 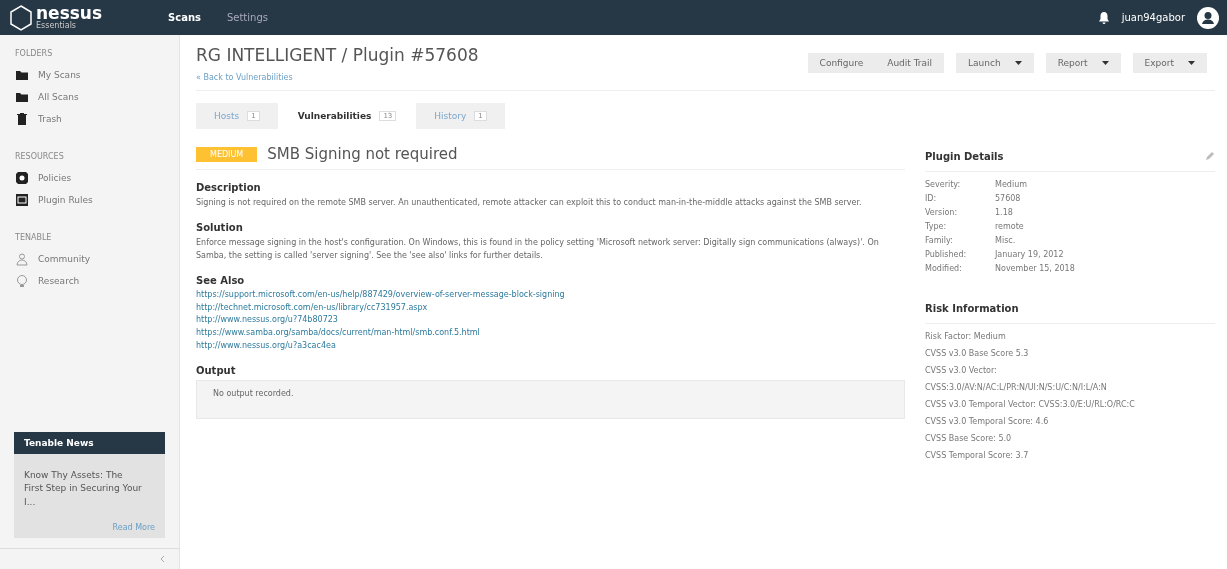 What do you see at coordinates (1210, 156) in the screenshot?
I see `pencil-icon` at bounding box center [1210, 156].